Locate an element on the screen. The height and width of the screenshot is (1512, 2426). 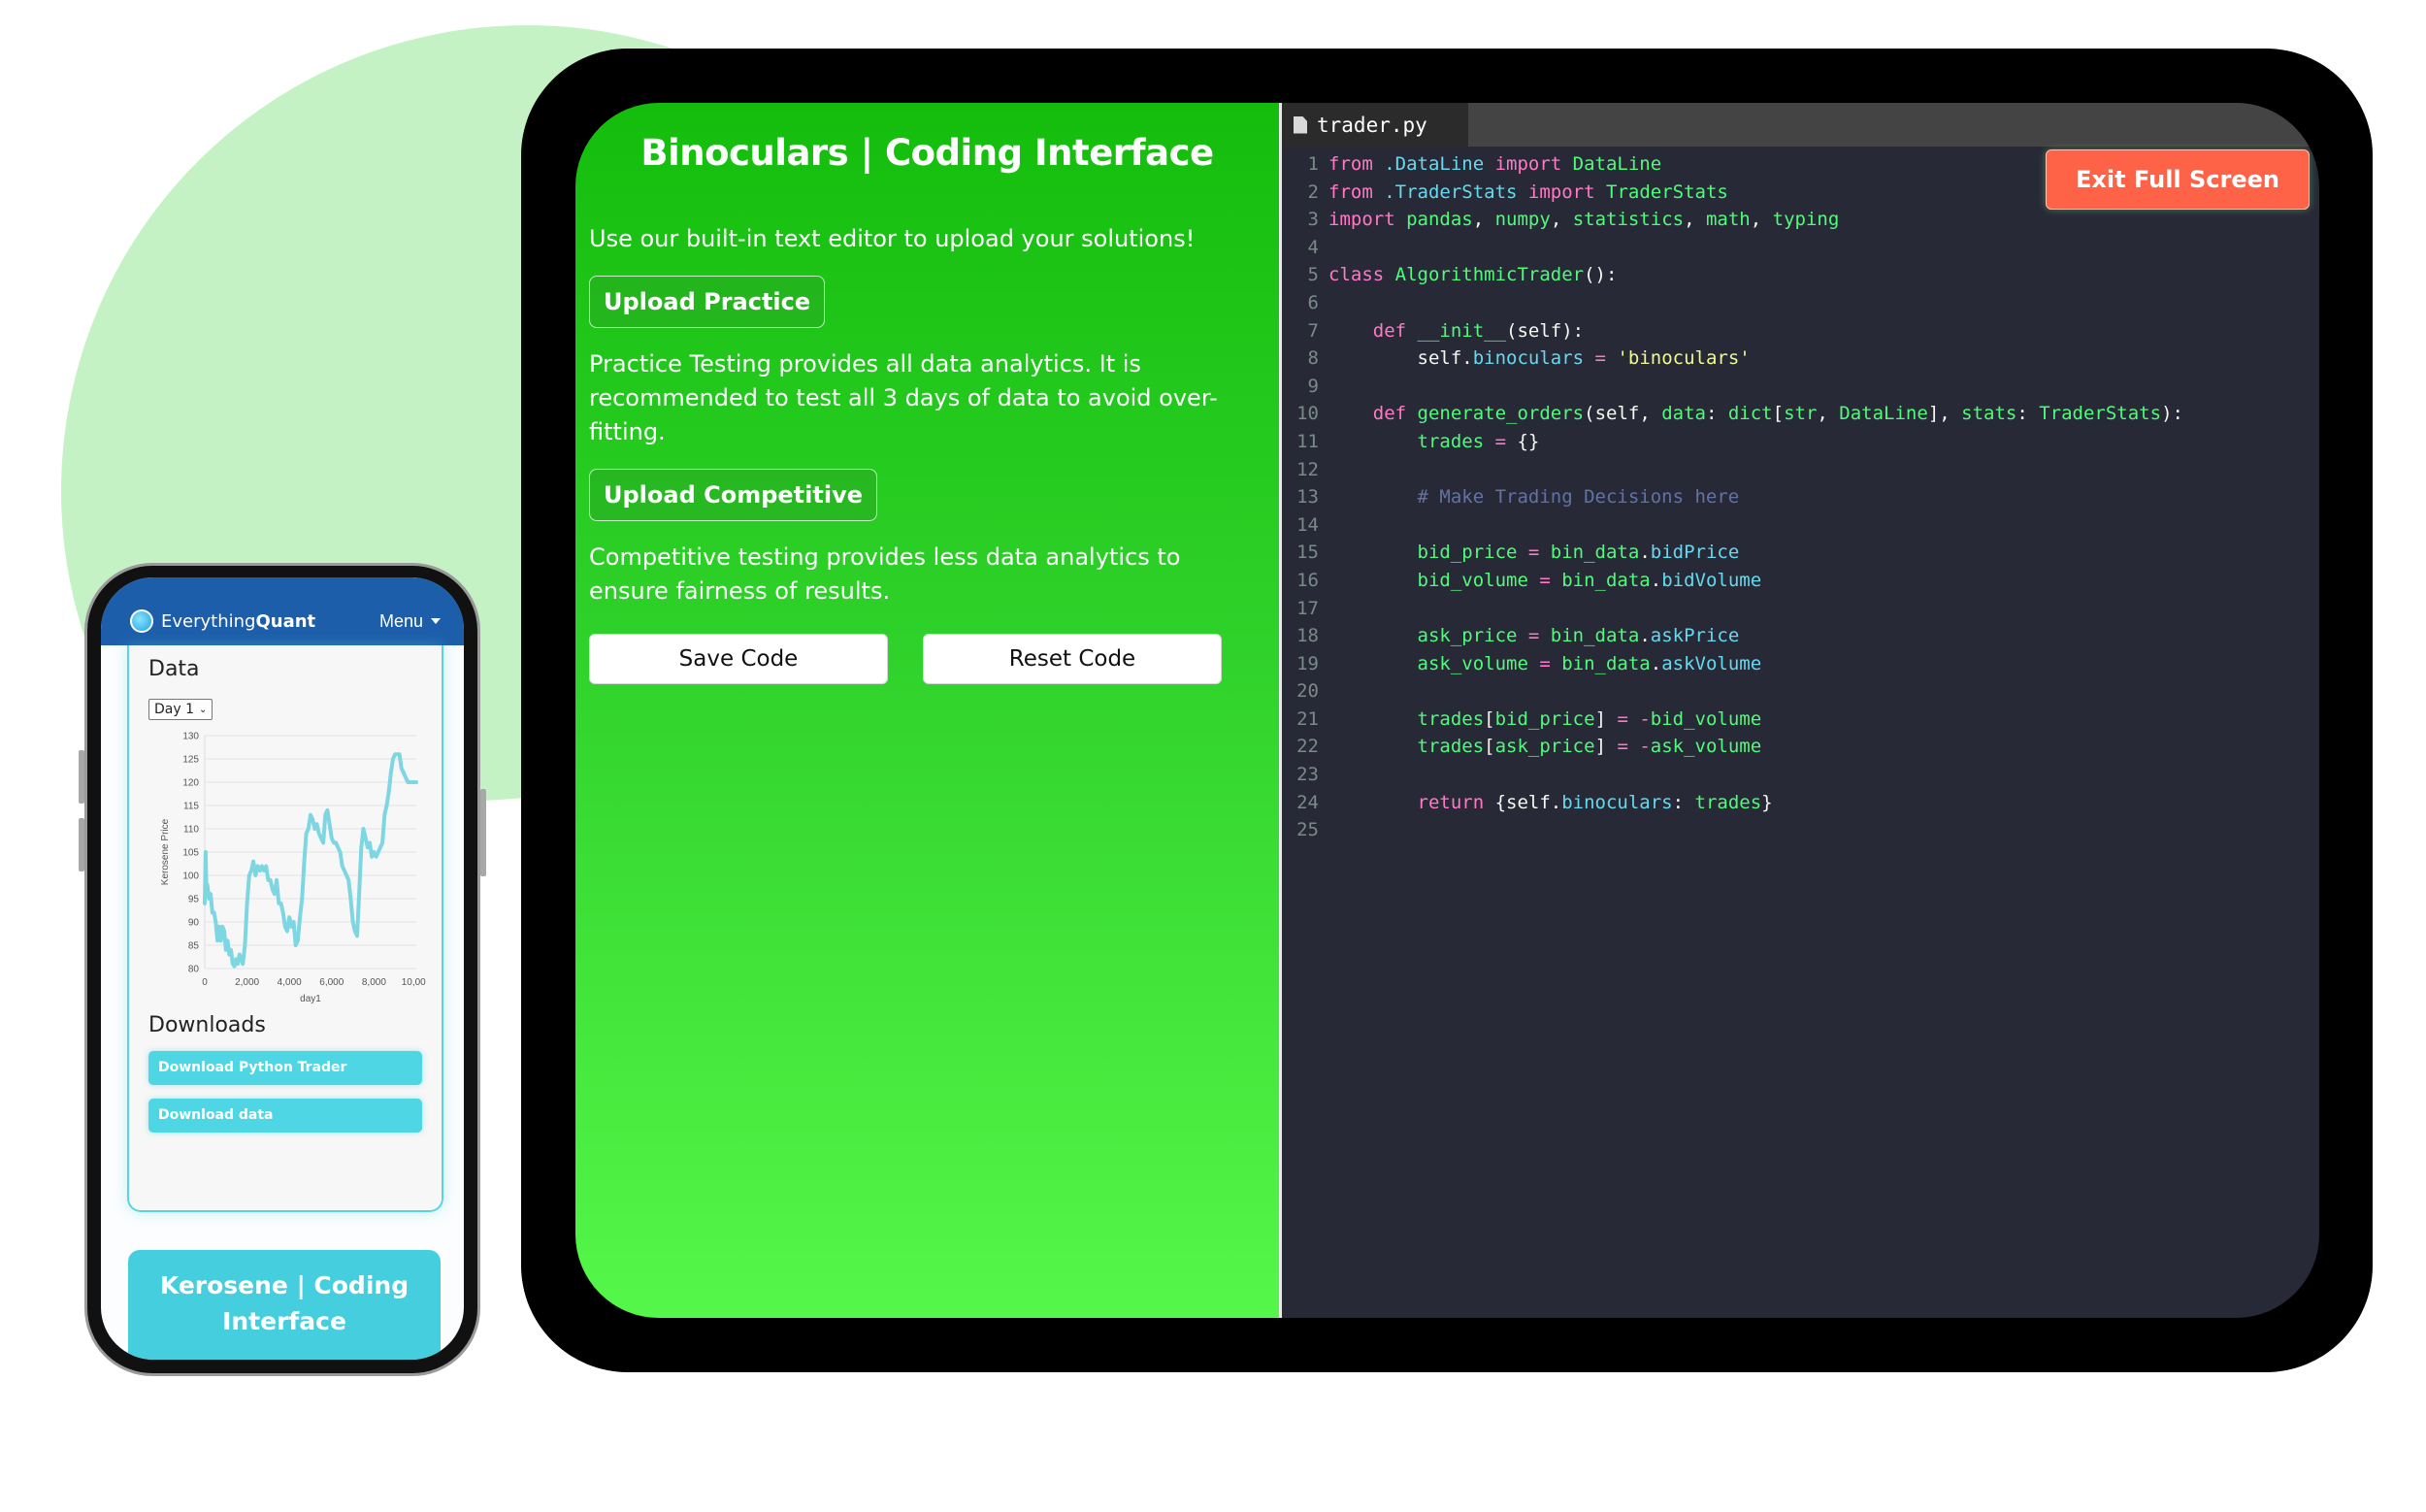
line-number: 24 is located at coordinates (1307, 802).